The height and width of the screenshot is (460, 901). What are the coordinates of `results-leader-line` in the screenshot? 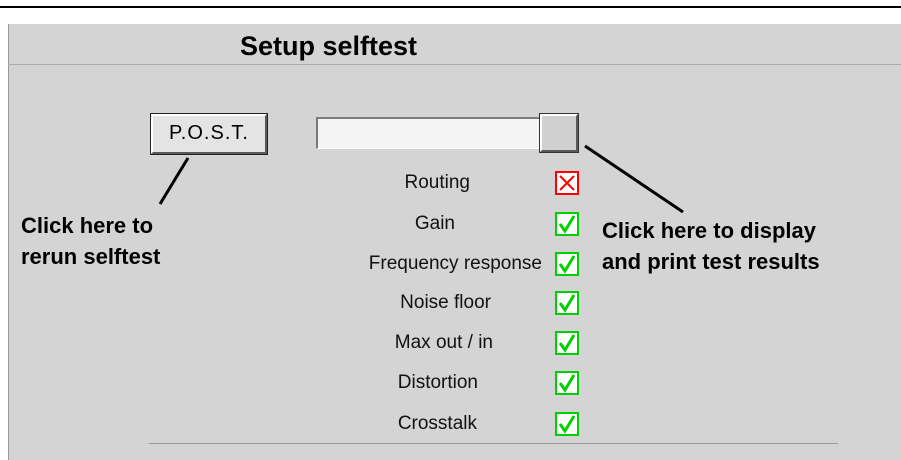 It's located at (634, 179).